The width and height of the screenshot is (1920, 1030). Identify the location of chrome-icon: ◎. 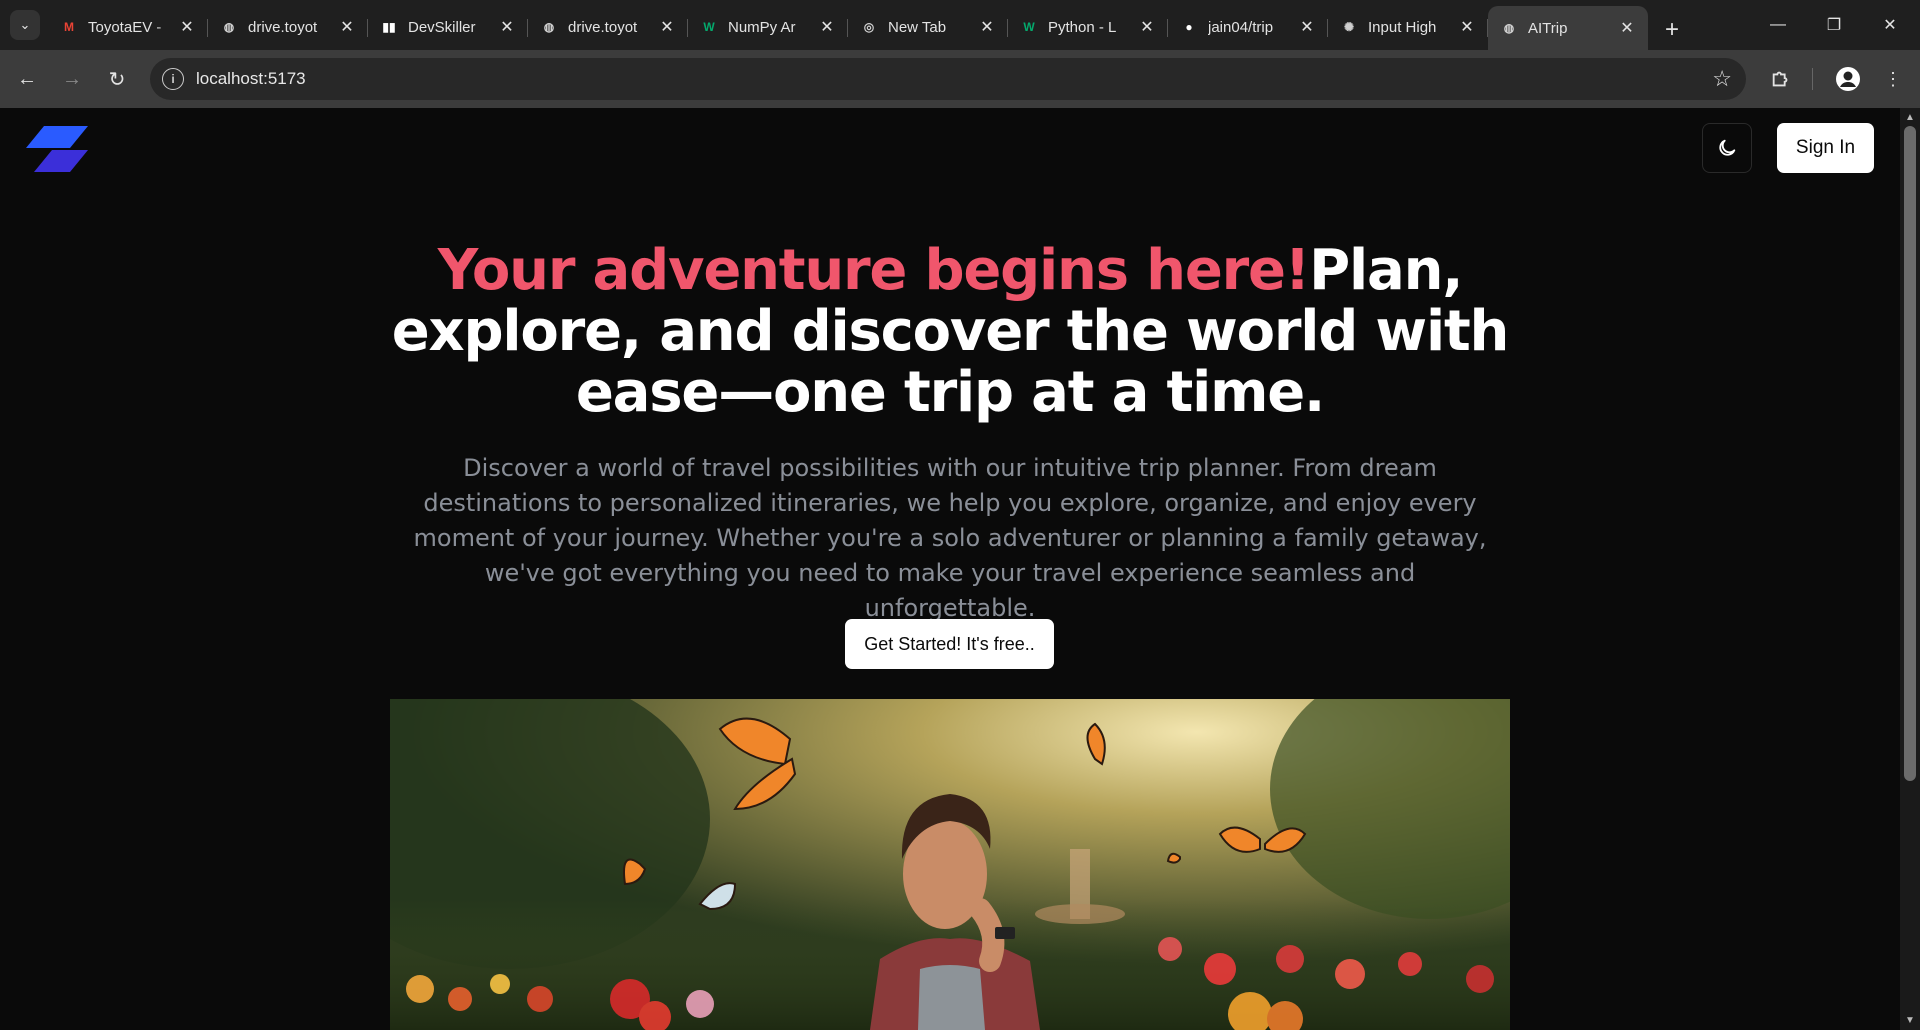
(869, 27).